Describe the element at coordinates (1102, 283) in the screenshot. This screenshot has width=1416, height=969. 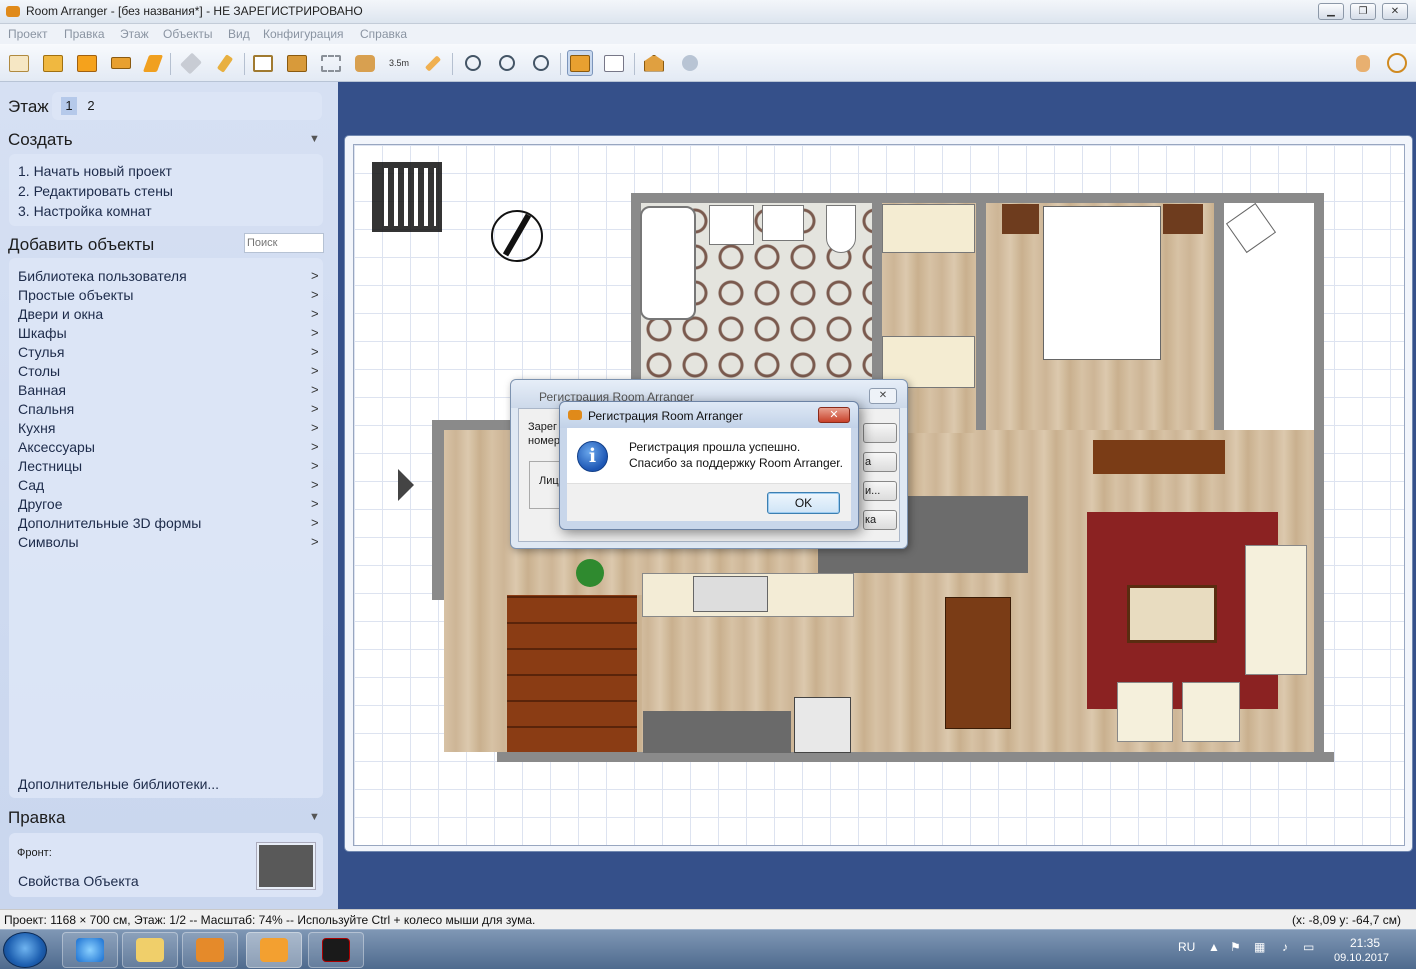
I see `bed` at that location.